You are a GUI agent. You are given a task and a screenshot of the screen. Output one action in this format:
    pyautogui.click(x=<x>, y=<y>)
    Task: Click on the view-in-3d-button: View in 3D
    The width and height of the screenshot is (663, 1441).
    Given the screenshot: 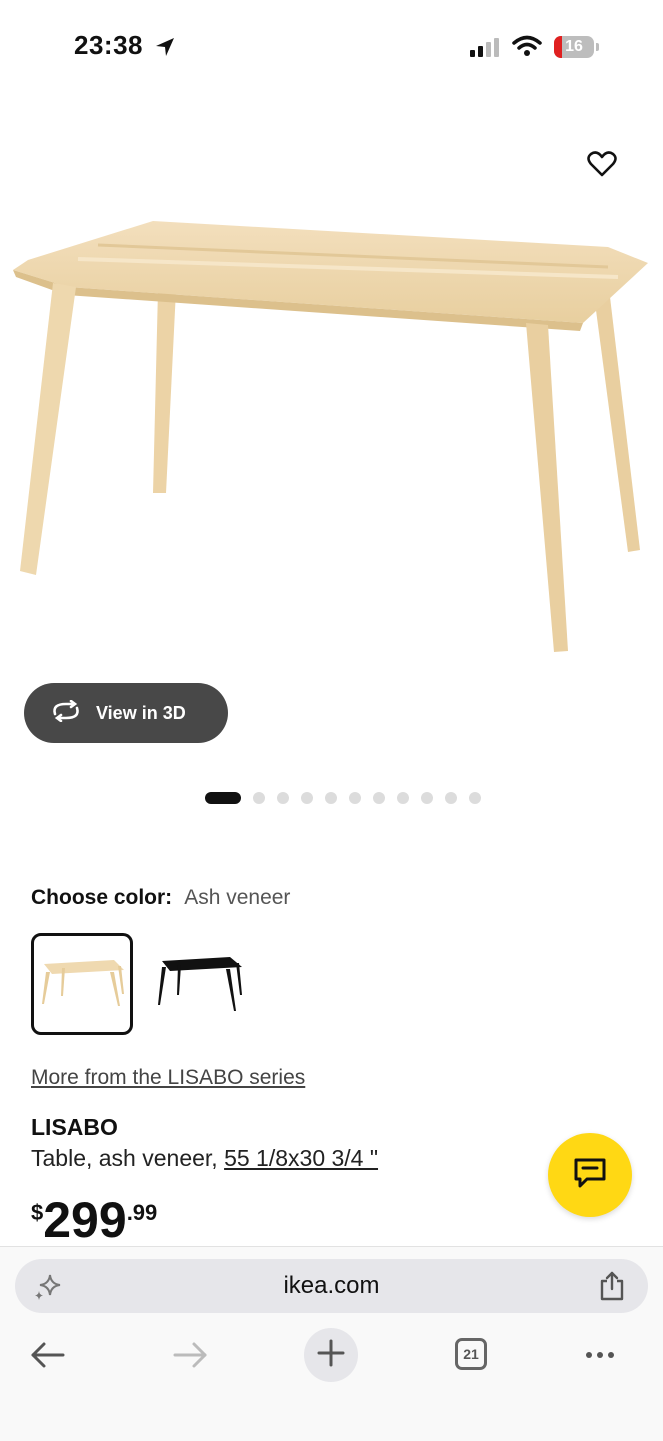 What is the action you would take?
    pyautogui.click(x=126, y=713)
    